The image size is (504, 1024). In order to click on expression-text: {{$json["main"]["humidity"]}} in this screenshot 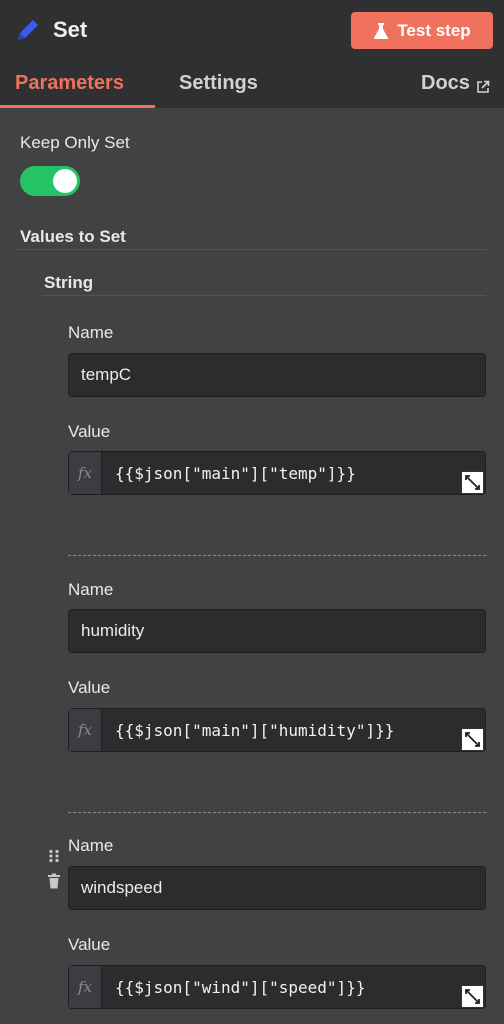, I will do `click(255, 730)`.